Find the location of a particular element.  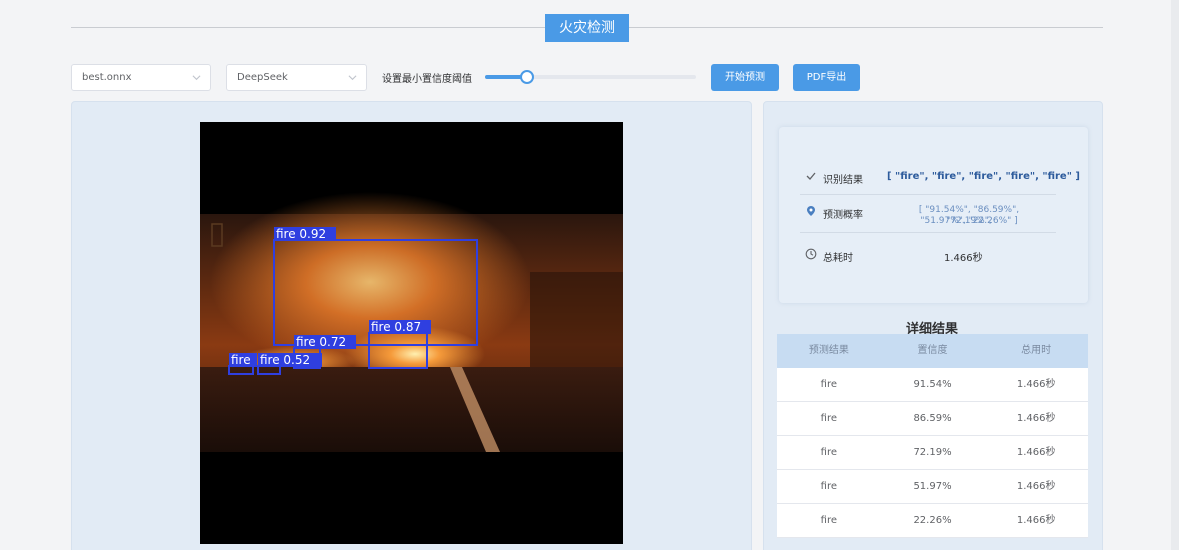

table-cell: 22.26% is located at coordinates (932, 520).